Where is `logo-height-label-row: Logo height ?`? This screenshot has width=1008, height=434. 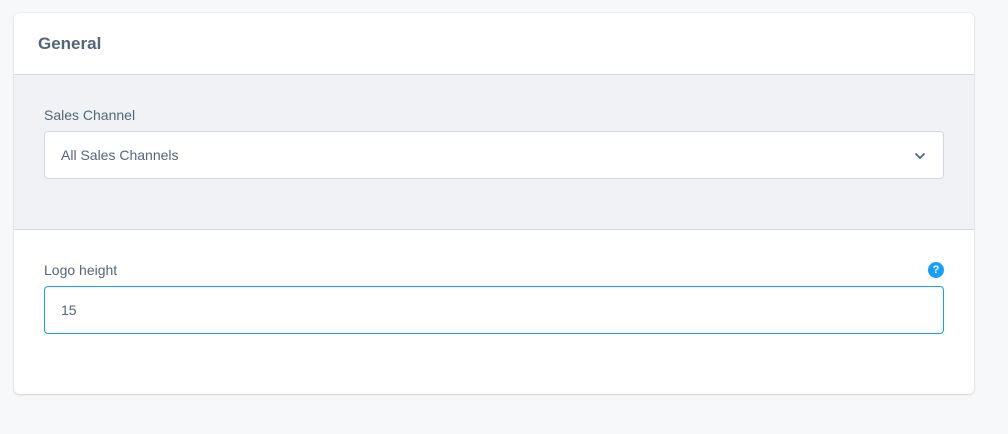 logo-height-label-row: Logo height ? is located at coordinates (494, 270).